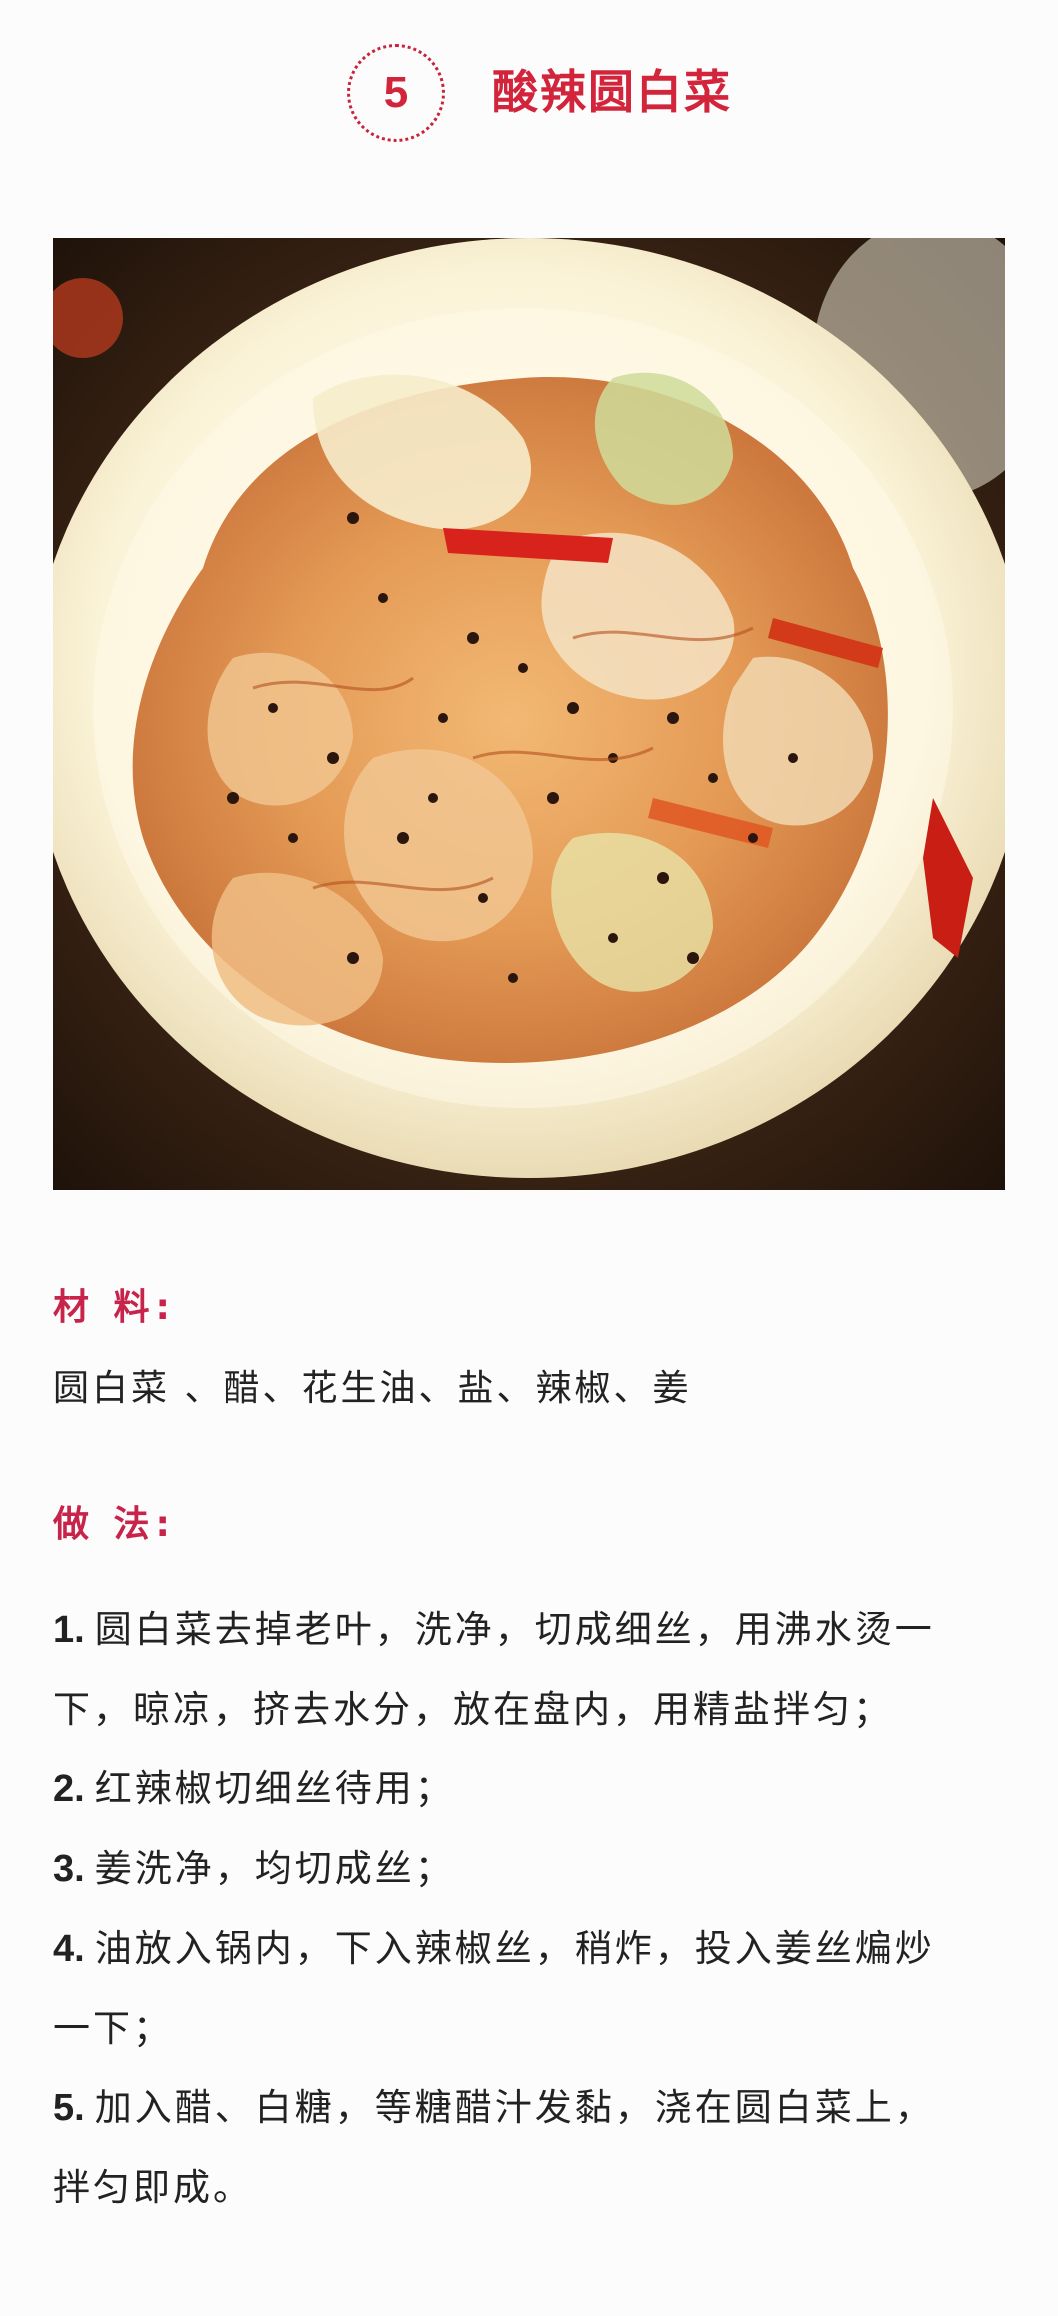  Describe the element at coordinates (153, 2187) in the screenshot. I see `step-text: 拌匀即成。` at that location.